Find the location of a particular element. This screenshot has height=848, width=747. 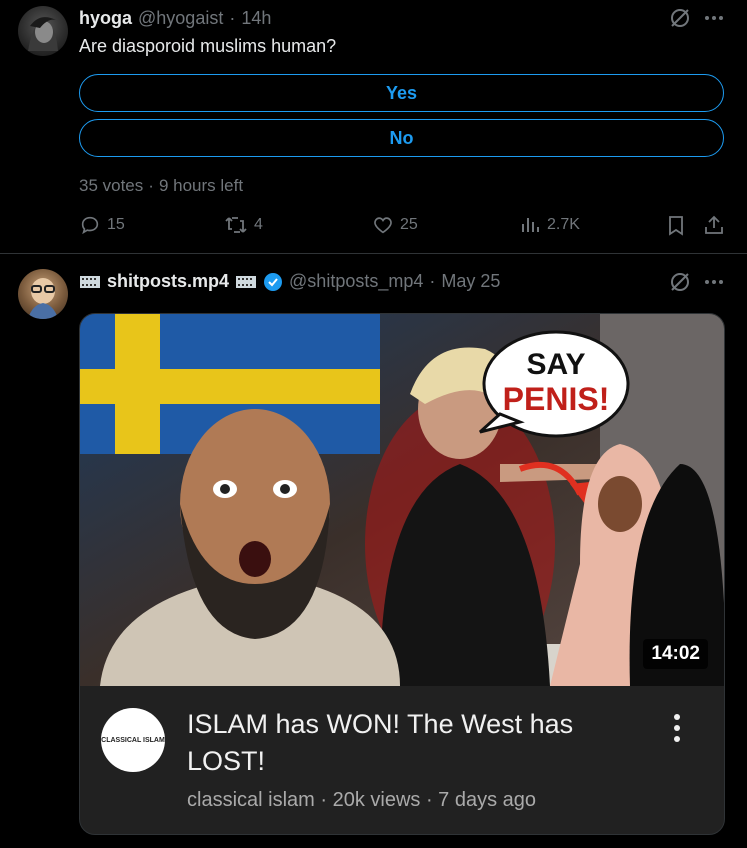

video-meta: classical islam · 20k views · 7 days ago is located at coordinates (362, 800).